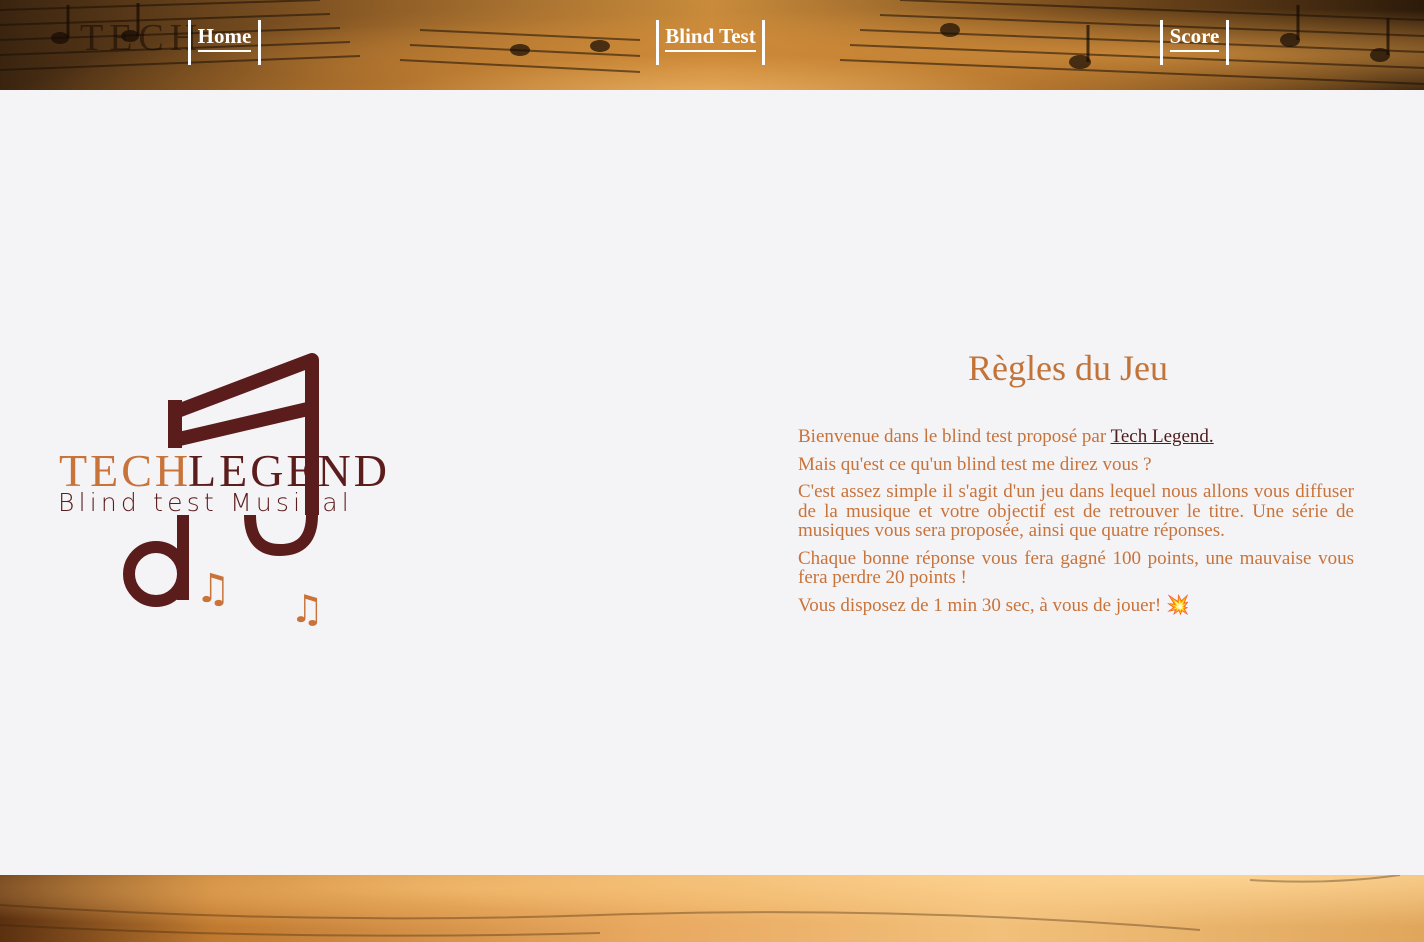  Describe the element at coordinates (1162, 436) in the screenshot. I see `tech-legend-link: Tech Legend.` at that location.